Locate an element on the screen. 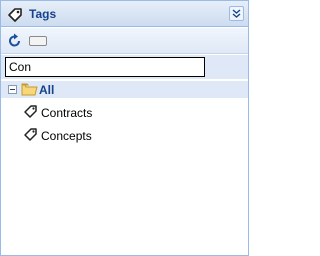 The image size is (320, 256). collapse-toggle-icon is located at coordinates (12, 89).